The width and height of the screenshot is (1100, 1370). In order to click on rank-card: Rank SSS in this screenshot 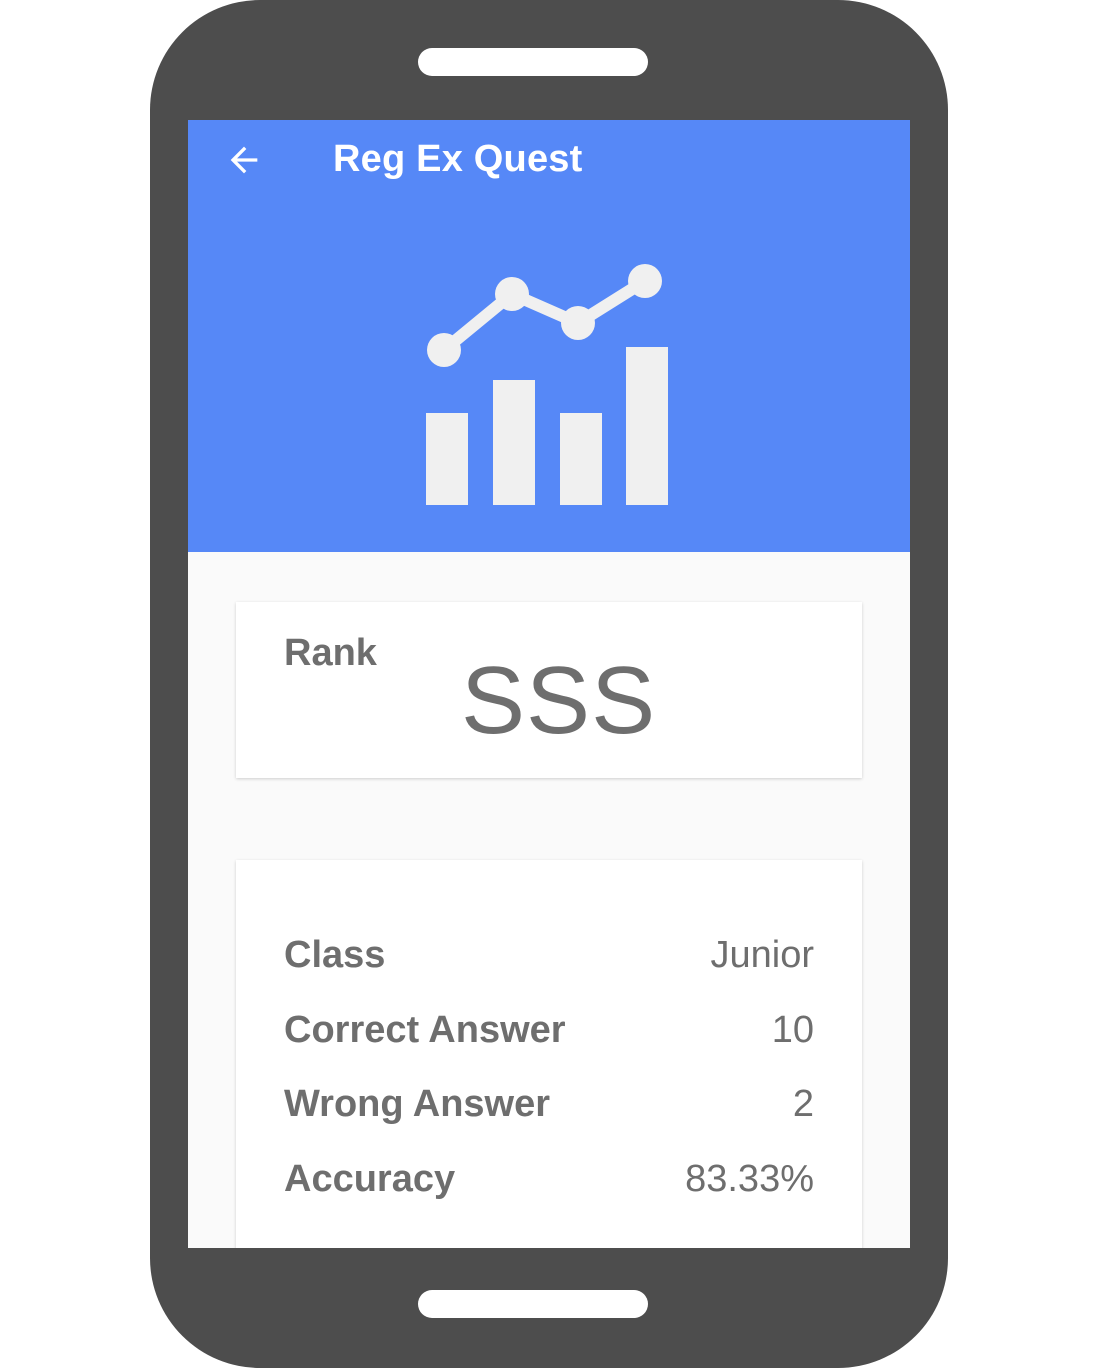, I will do `click(549, 690)`.